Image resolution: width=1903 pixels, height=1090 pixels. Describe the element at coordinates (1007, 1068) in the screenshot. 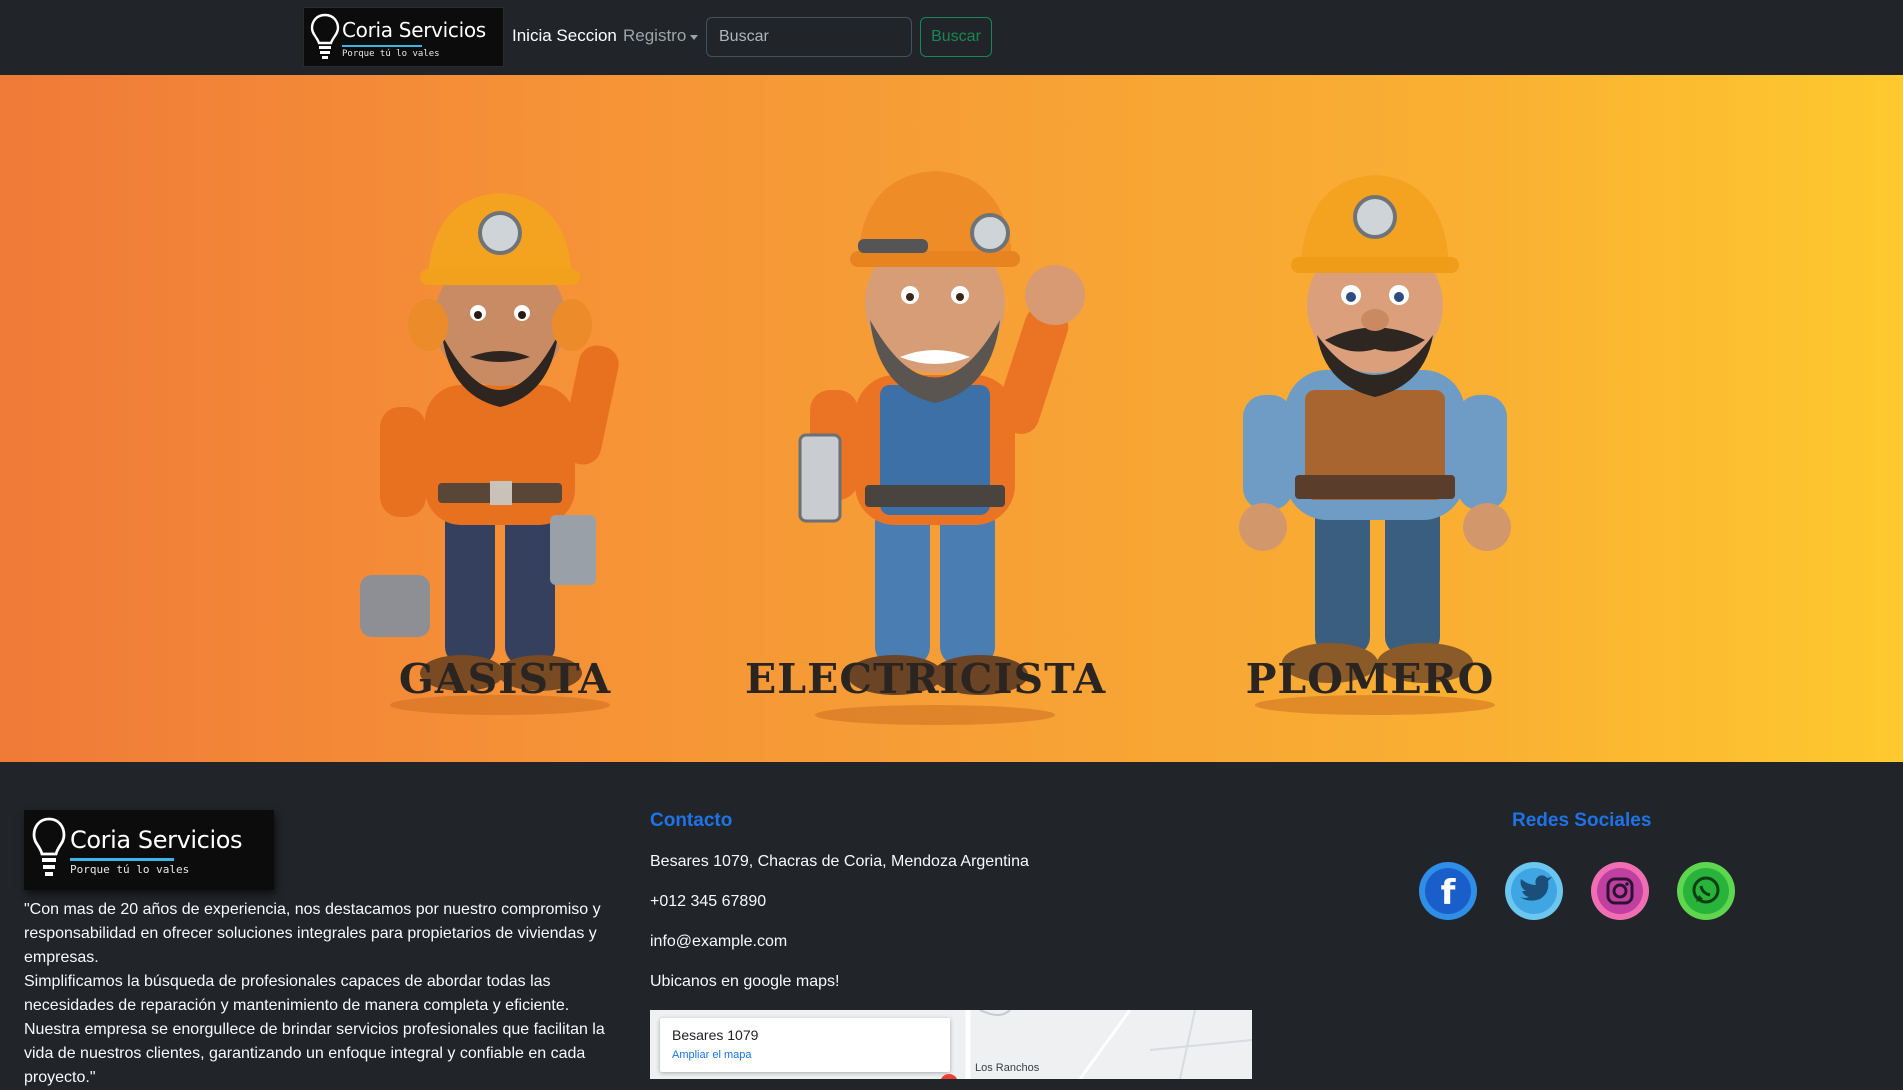

I see `map-place-label: Los Ranchos` at that location.